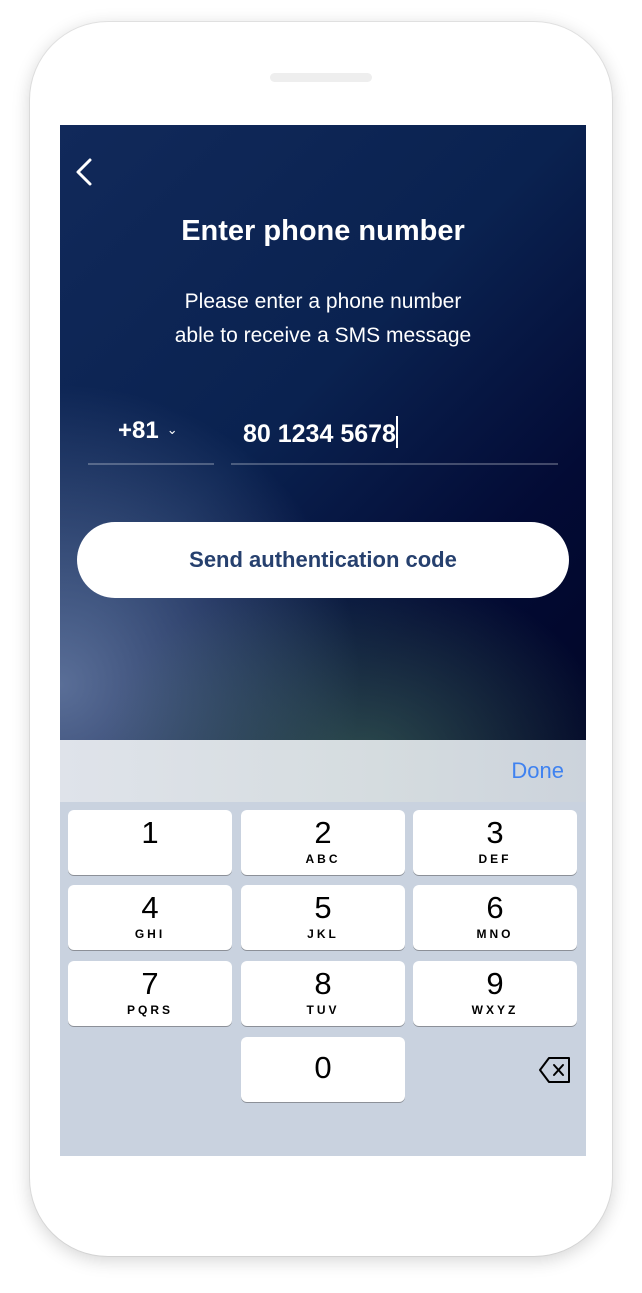 The image size is (642, 1293). What do you see at coordinates (323, 907) in the screenshot?
I see `key-digit: 5` at bounding box center [323, 907].